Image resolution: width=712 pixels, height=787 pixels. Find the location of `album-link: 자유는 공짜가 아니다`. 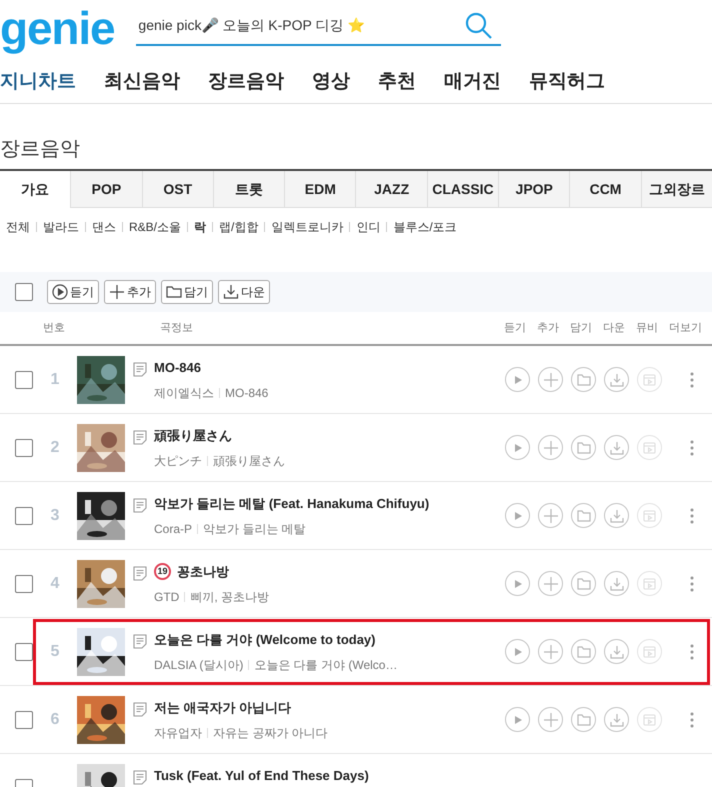

album-link: 자유는 공짜가 아니다 is located at coordinates (270, 733).